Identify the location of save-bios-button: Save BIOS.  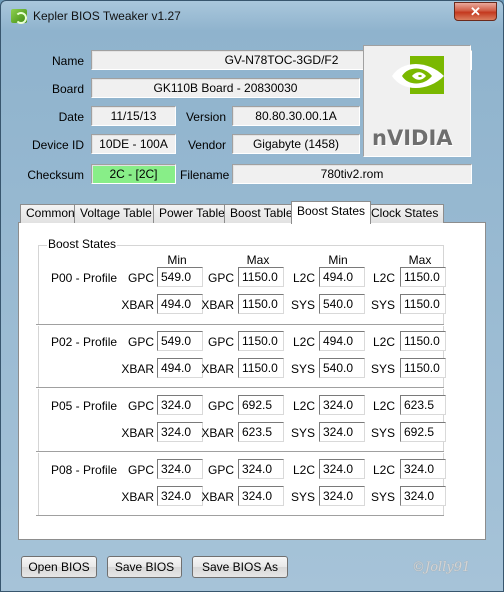
(144, 567).